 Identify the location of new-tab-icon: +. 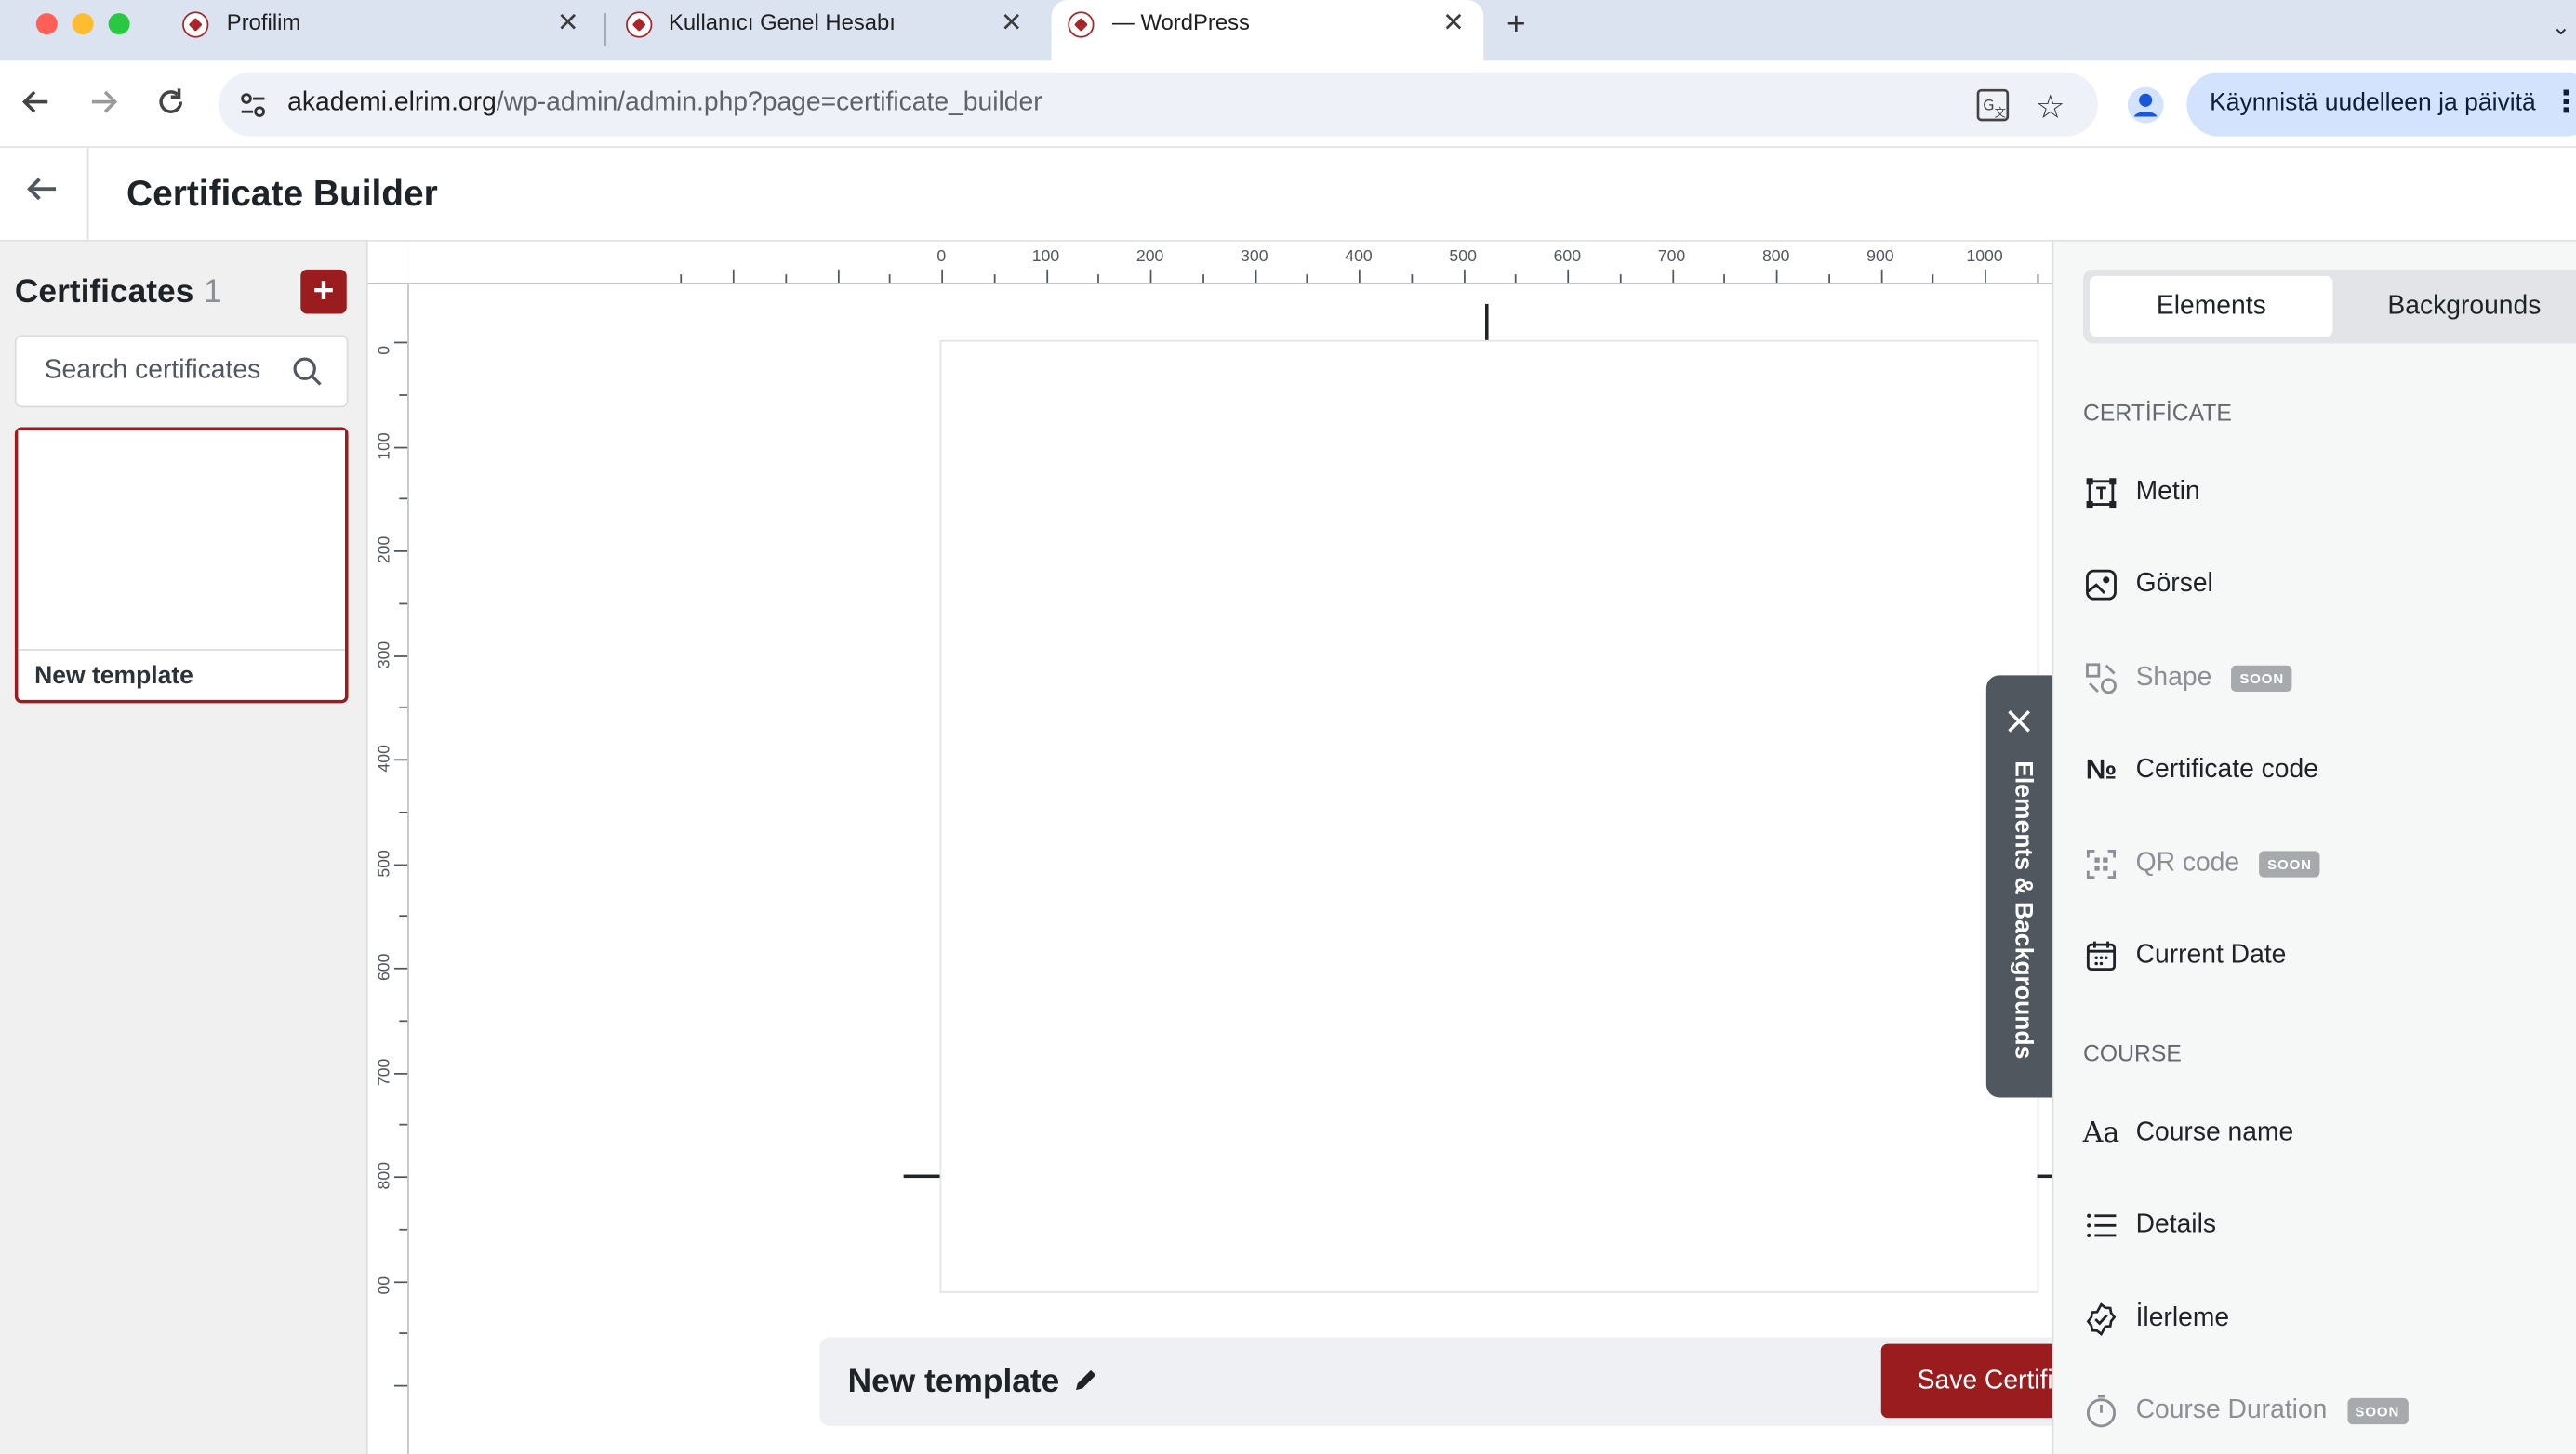
(1516, 24).